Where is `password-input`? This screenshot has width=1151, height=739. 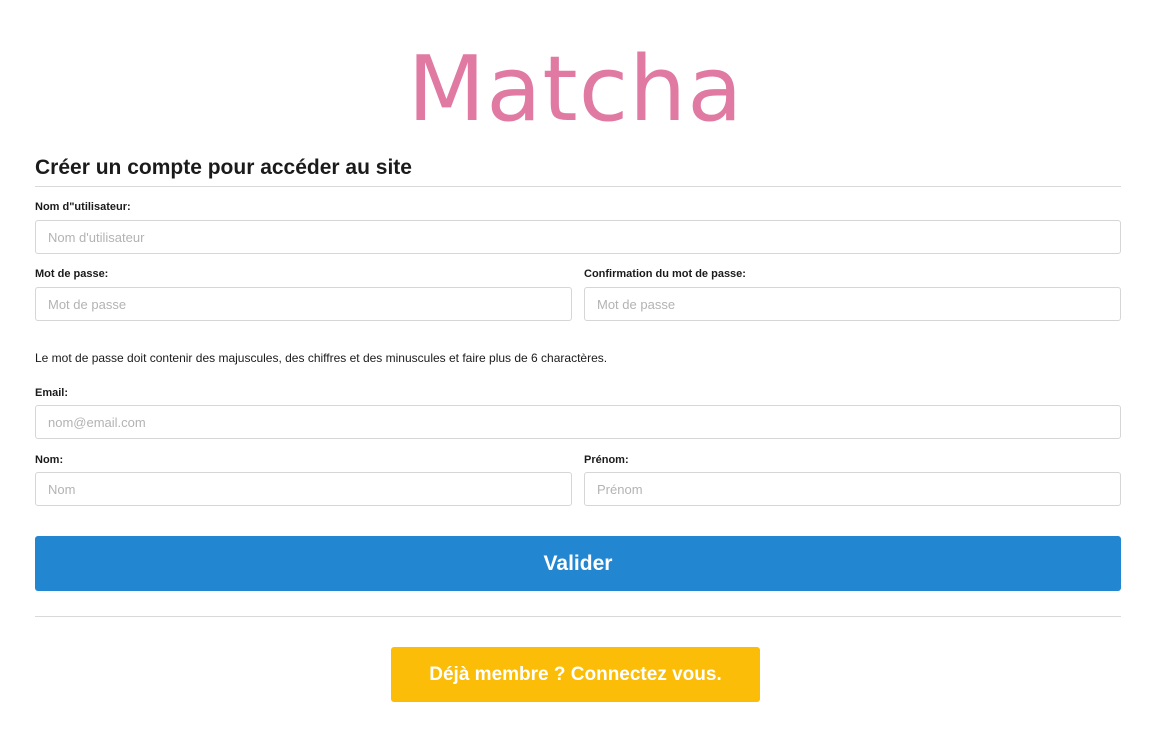 password-input is located at coordinates (303, 304).